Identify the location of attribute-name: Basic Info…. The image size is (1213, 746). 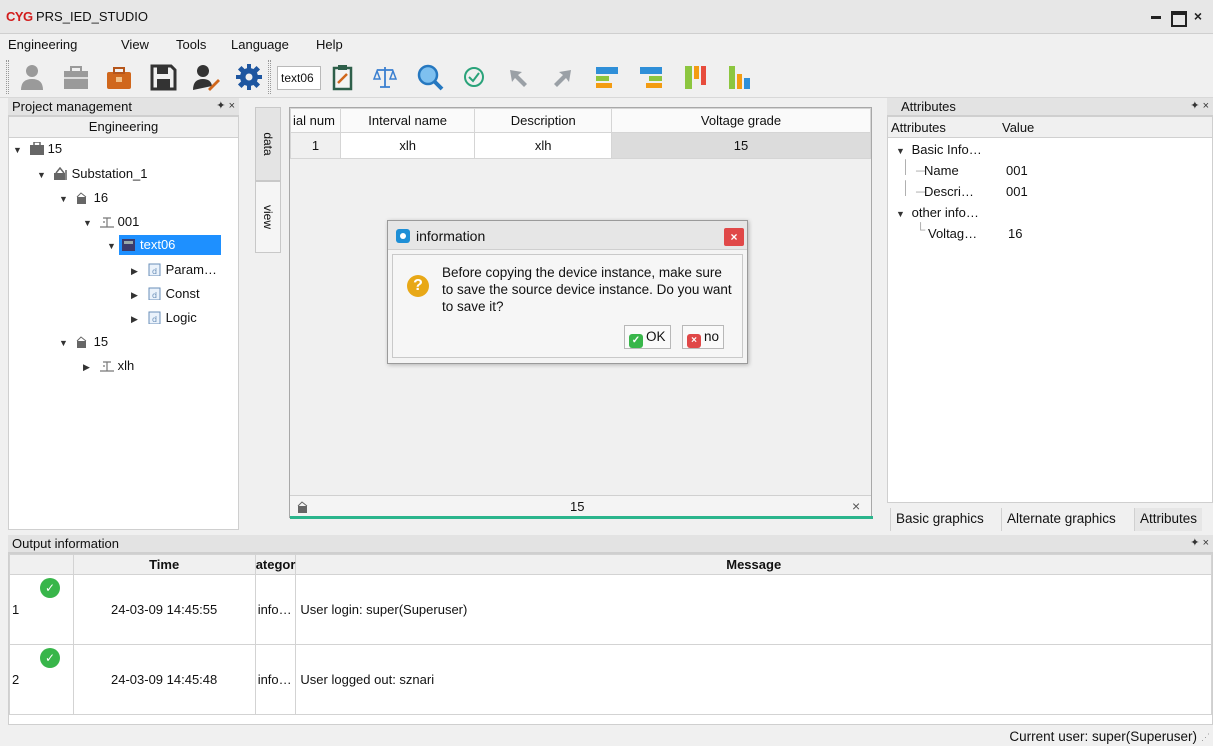
(946, 149).